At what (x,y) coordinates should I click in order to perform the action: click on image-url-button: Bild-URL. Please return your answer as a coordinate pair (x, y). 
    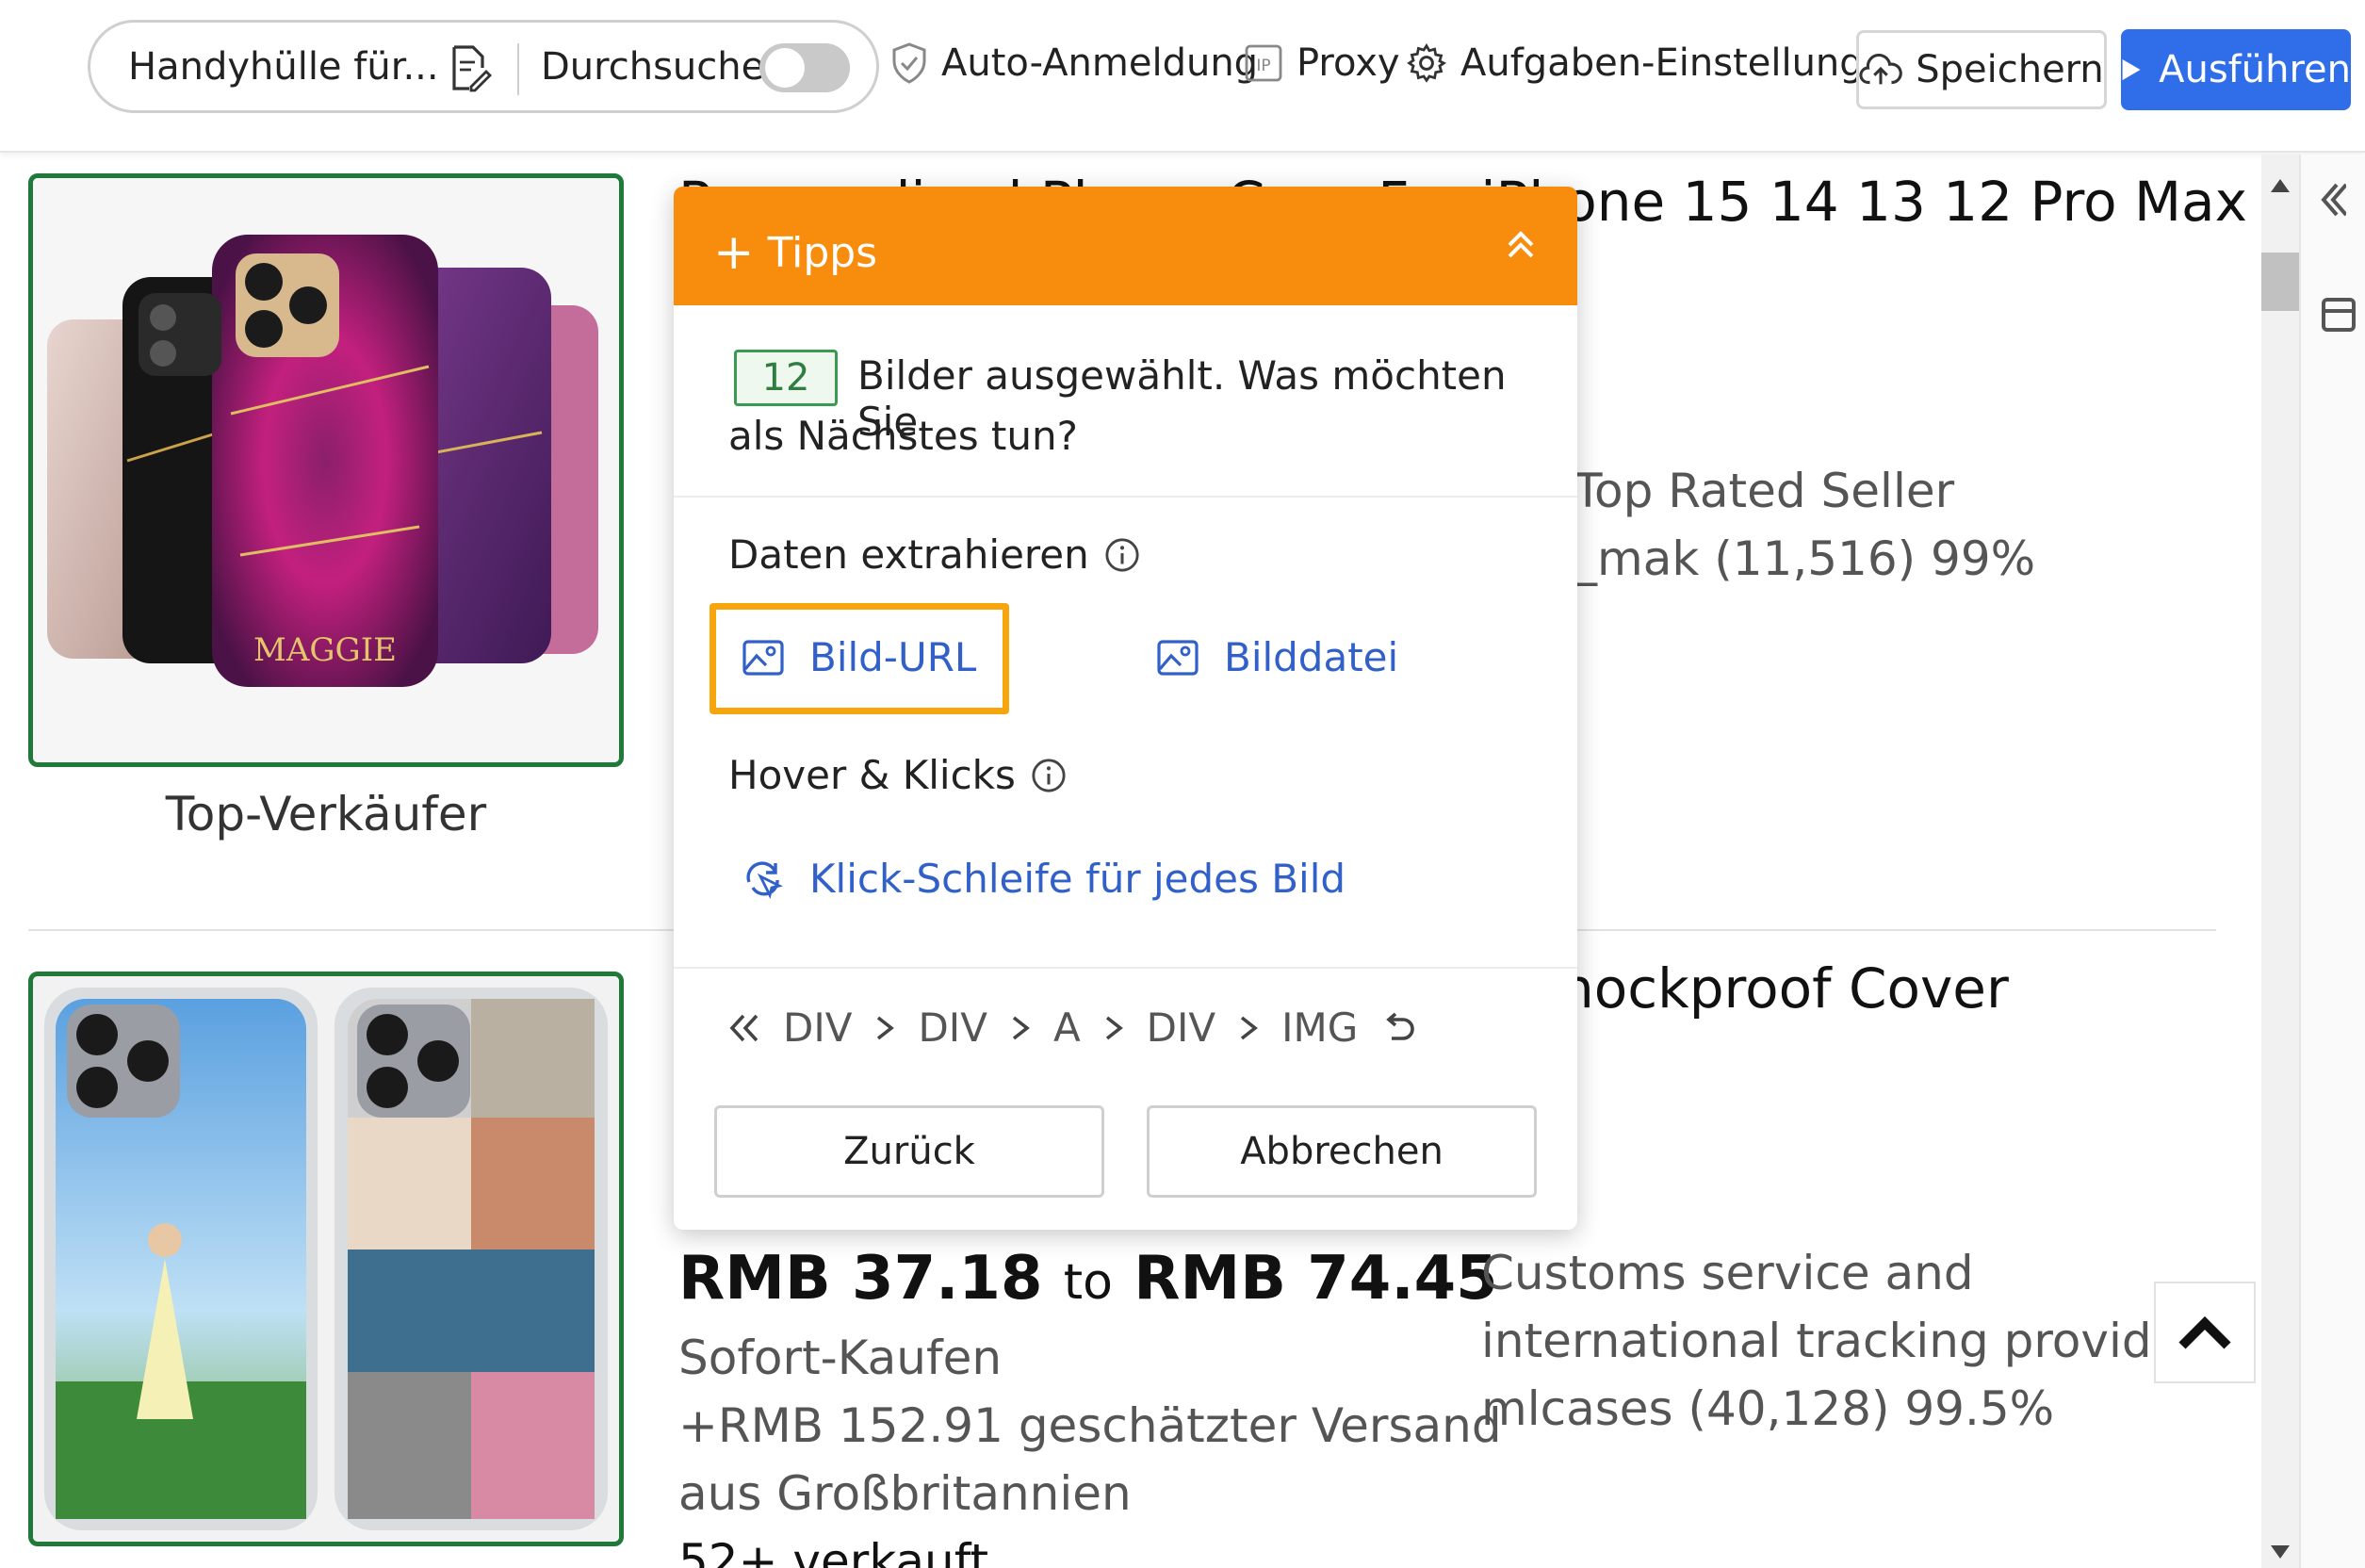
    Looking at the image, I should click on (859, 657).